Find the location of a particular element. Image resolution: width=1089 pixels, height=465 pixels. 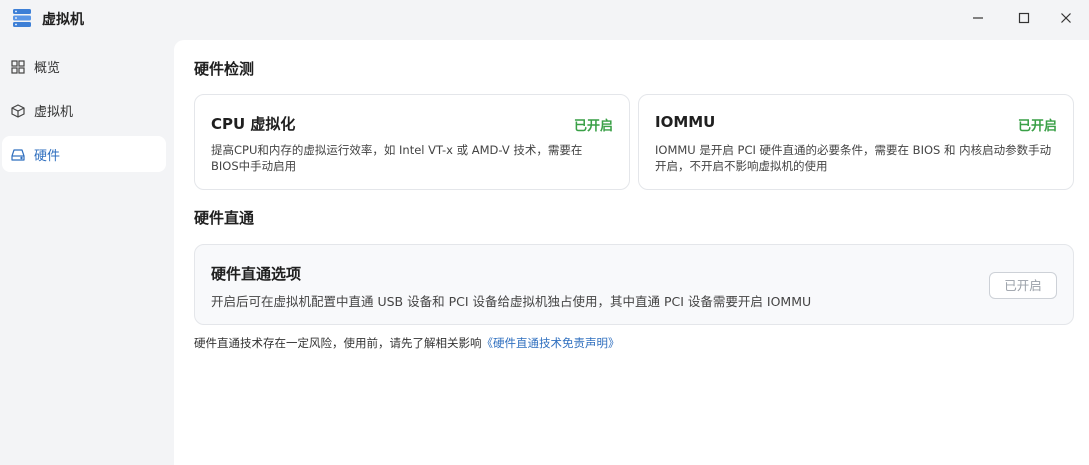

sidebar-item-hardware: 硬件 is located at coordinates (84, 154).